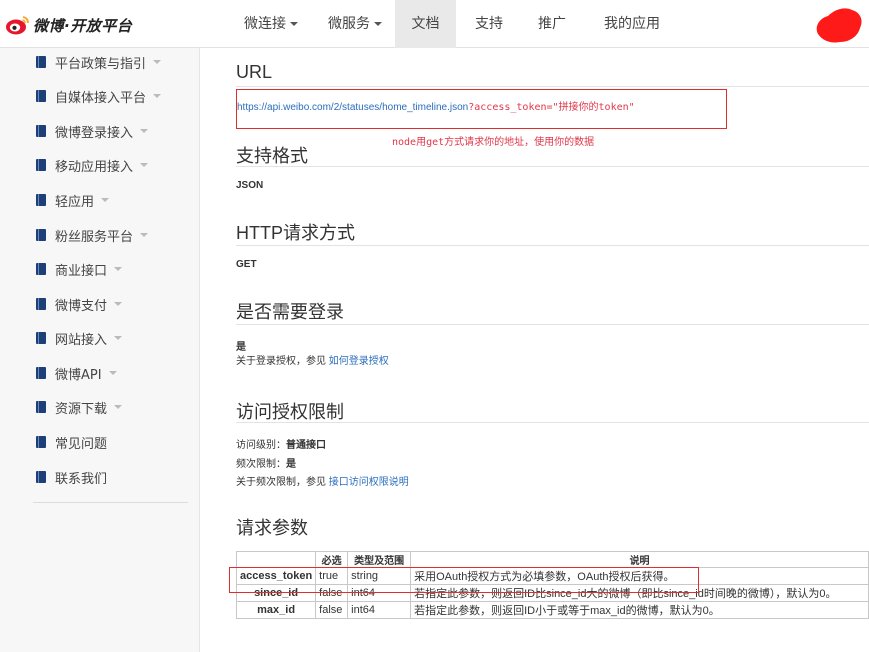 The width and height of the screenshot is (869, 652). Describe the element at coordinates (241, 347) in the screenshot. I see `login-required-value: 是` at that location.